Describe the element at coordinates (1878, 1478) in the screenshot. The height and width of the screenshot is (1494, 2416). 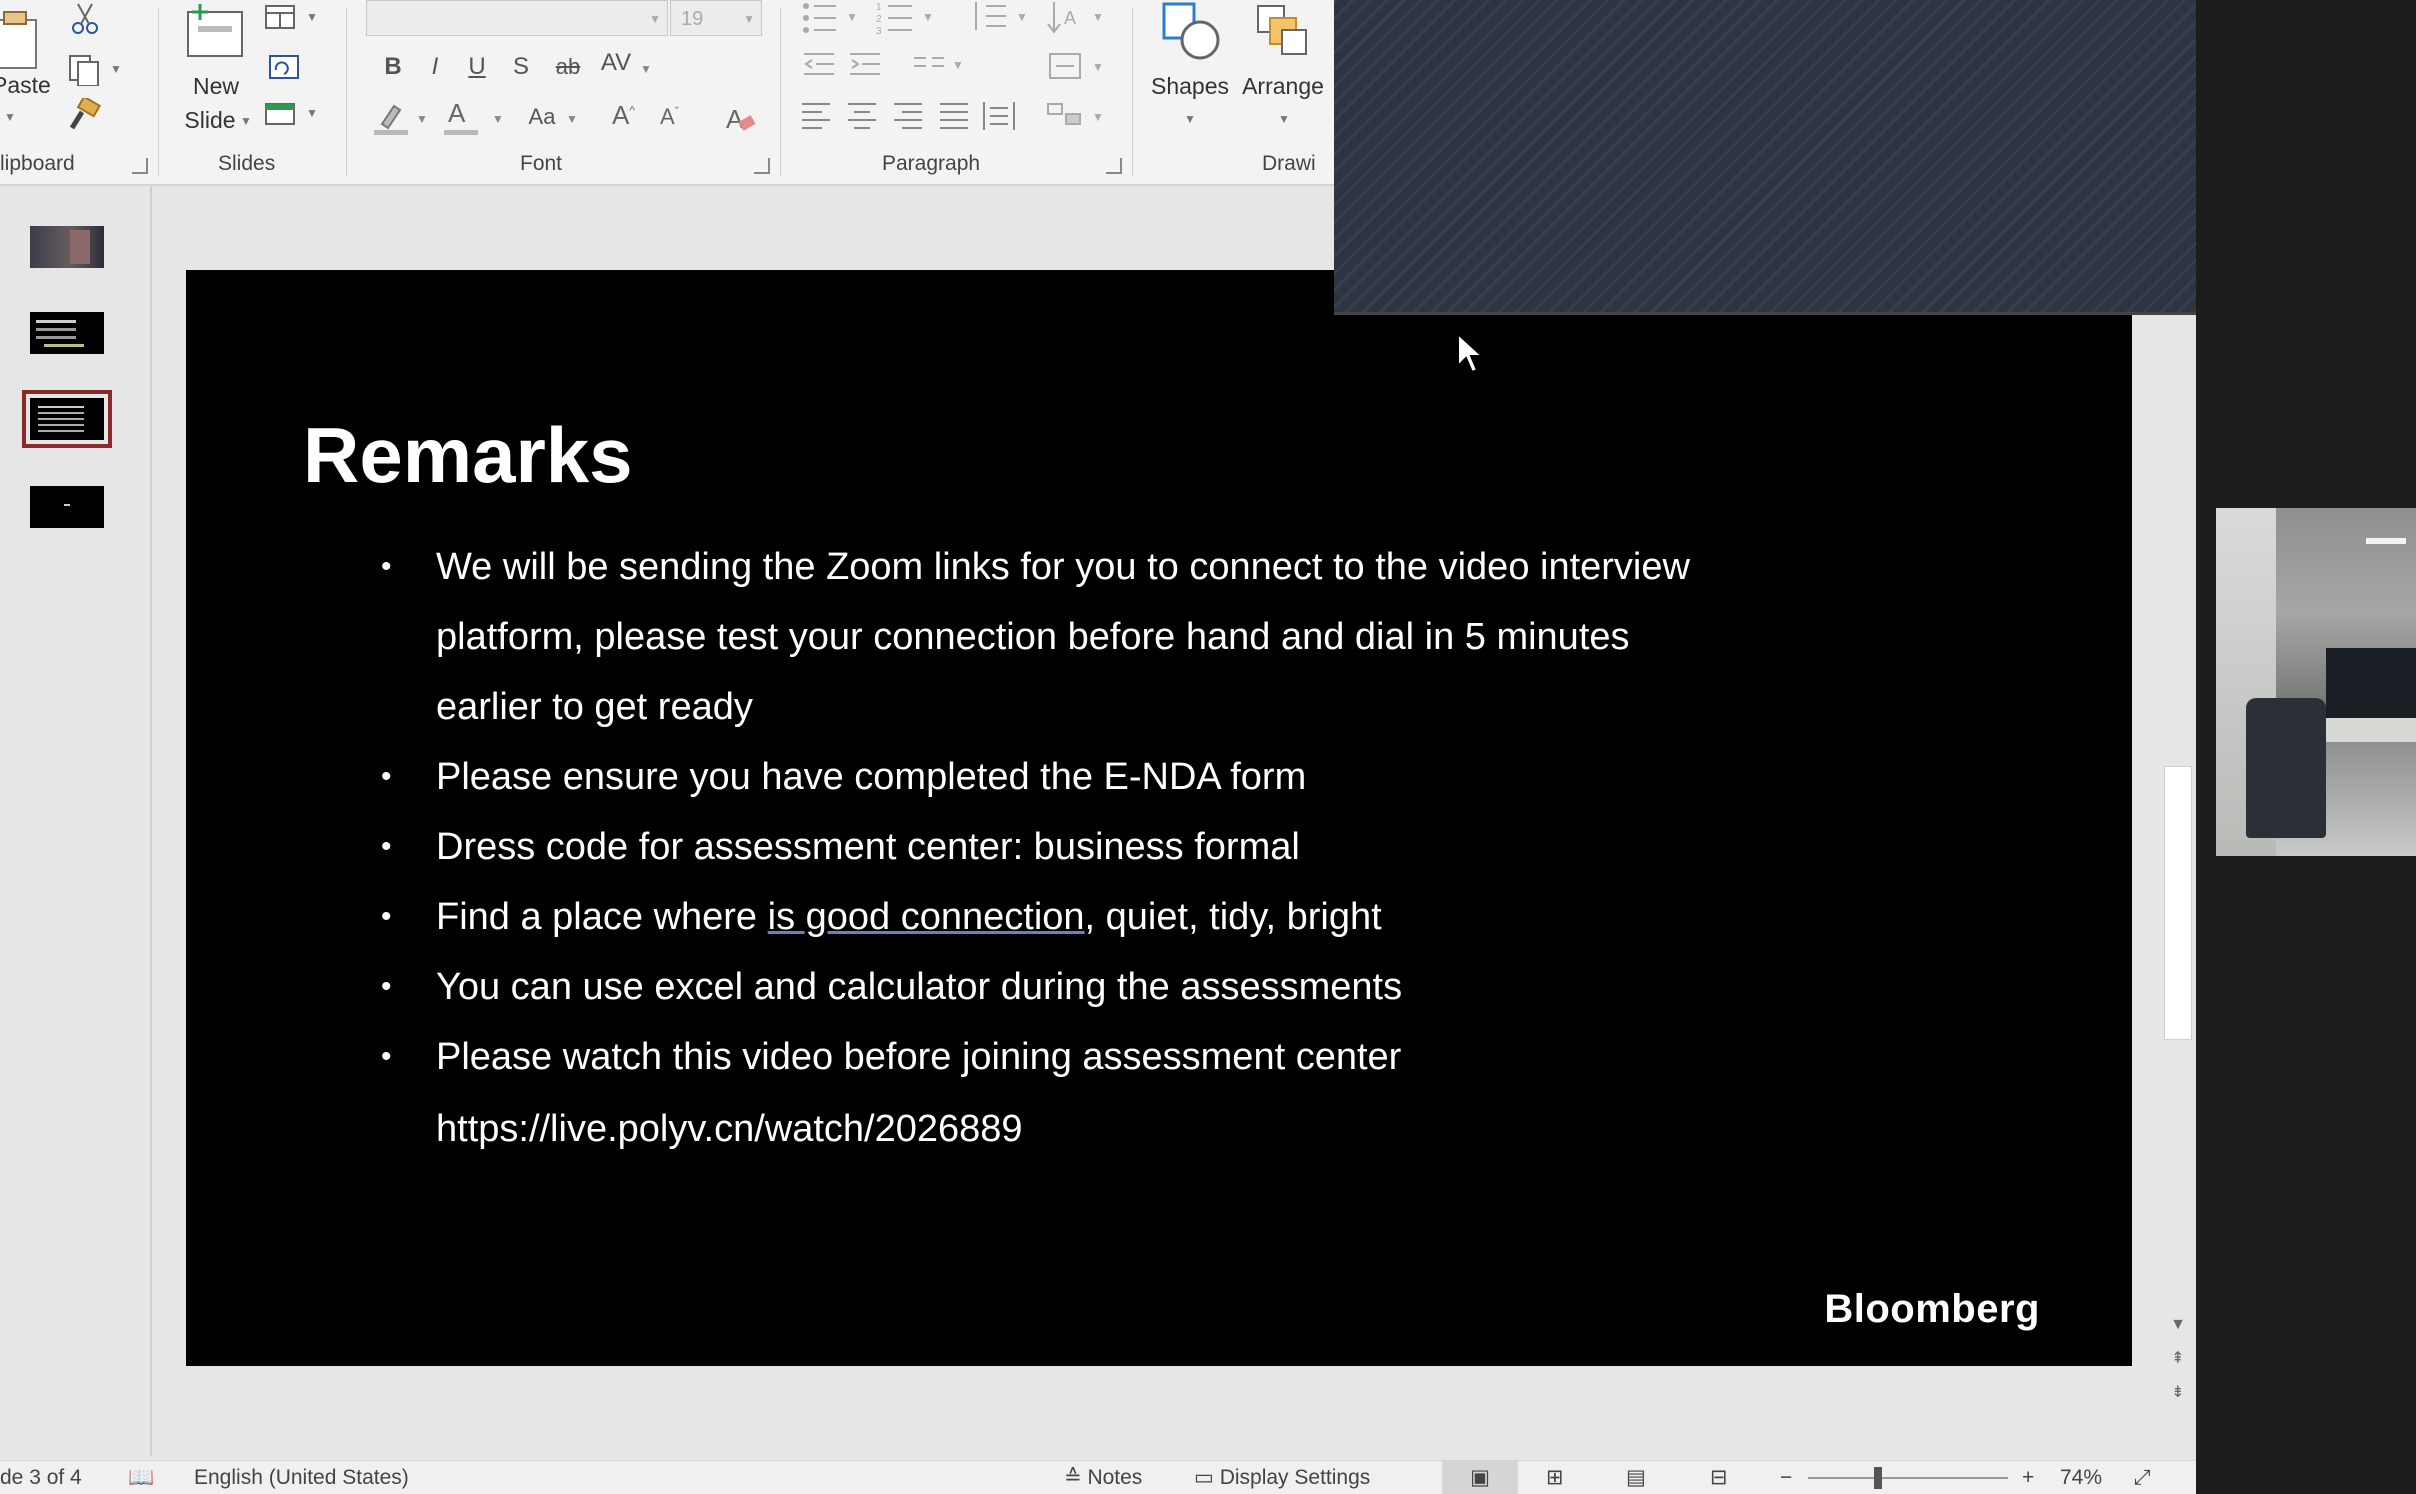
I see `zoom-slider-thumb` at that location.